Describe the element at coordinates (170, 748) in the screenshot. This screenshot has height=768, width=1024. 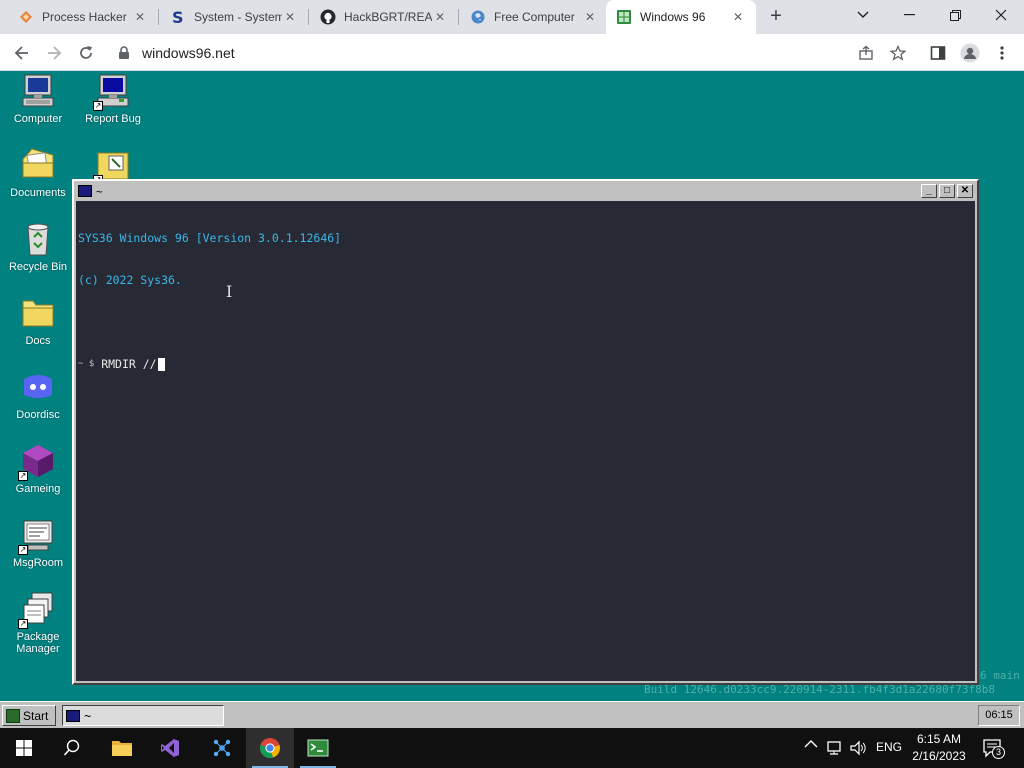
I see `visual-studio-button` at that location.